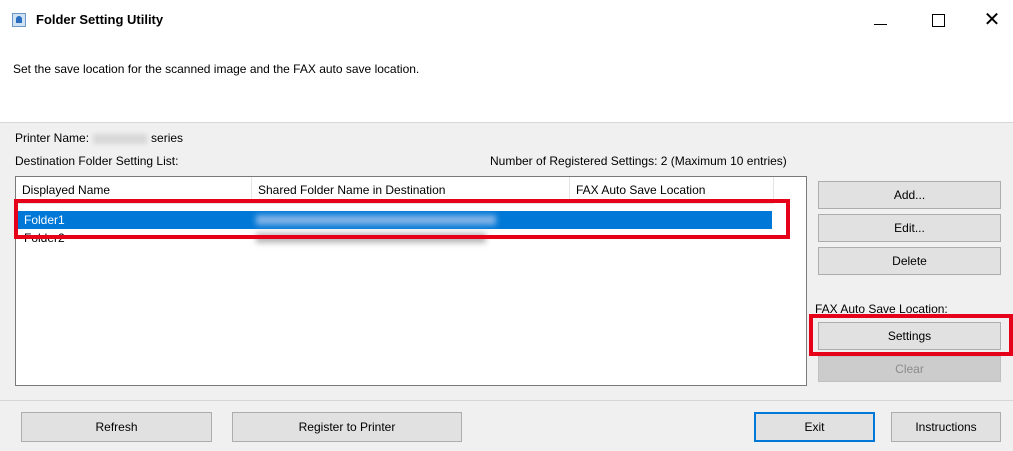 The width and height of the screenshot is (1013, 451). I want to click on register-to-printer-button: Register to Printer, so click(347, 427).